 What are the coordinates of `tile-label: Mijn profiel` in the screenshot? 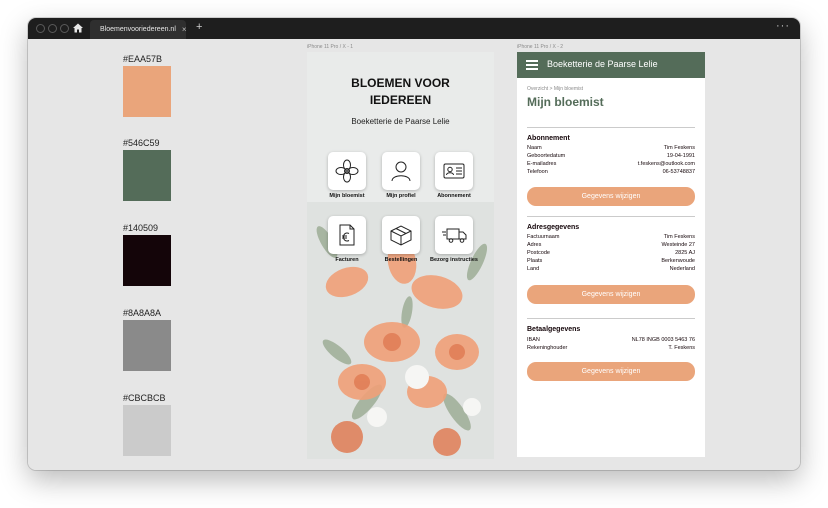 It's located at (401, 196).